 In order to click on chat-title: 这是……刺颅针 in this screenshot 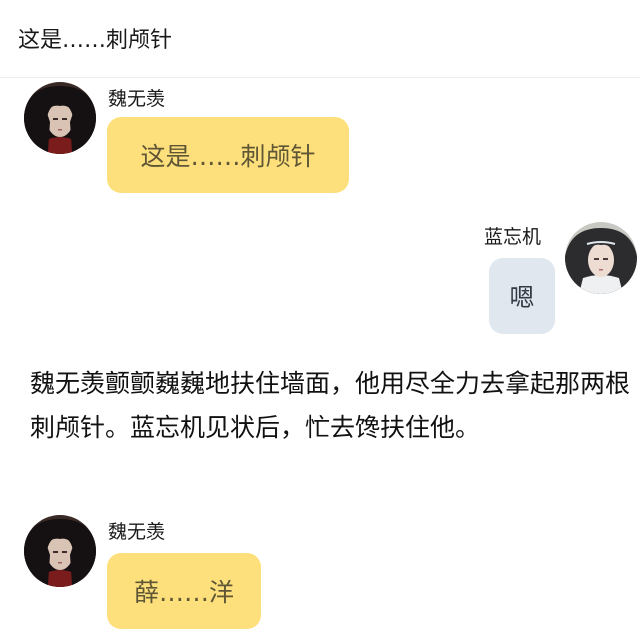, I will do `click(95, 40)`.